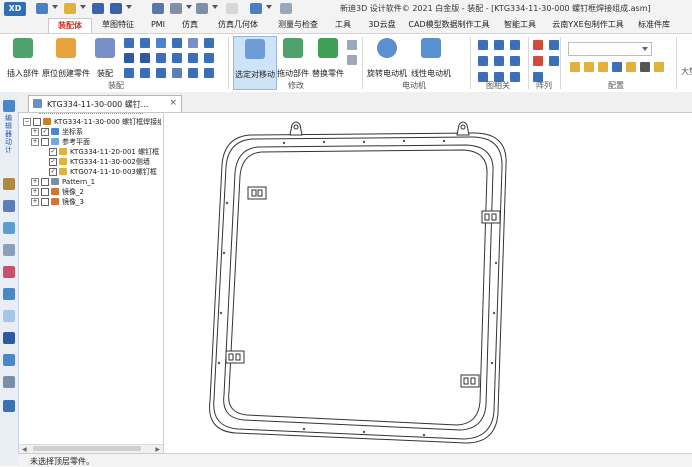 This screenshot has width=692, height=467. What do you see at coordinates (343, 25) in the screenshot?
I see `tab-tools: 工具` at bounding box center [343, 25].